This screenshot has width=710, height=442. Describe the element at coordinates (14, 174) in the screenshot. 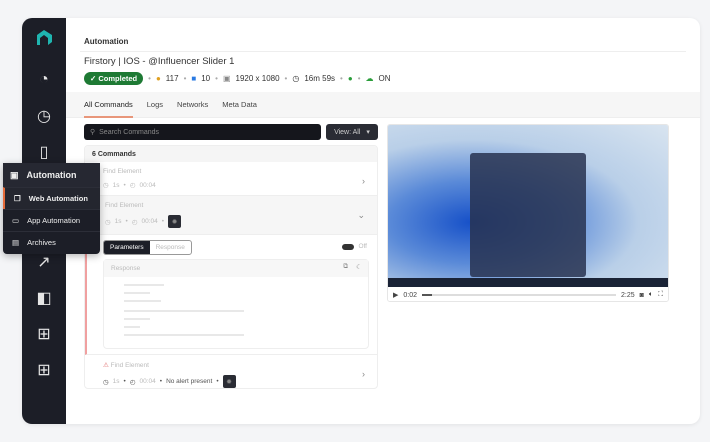

I see `robot-icon: ▣` at that location.